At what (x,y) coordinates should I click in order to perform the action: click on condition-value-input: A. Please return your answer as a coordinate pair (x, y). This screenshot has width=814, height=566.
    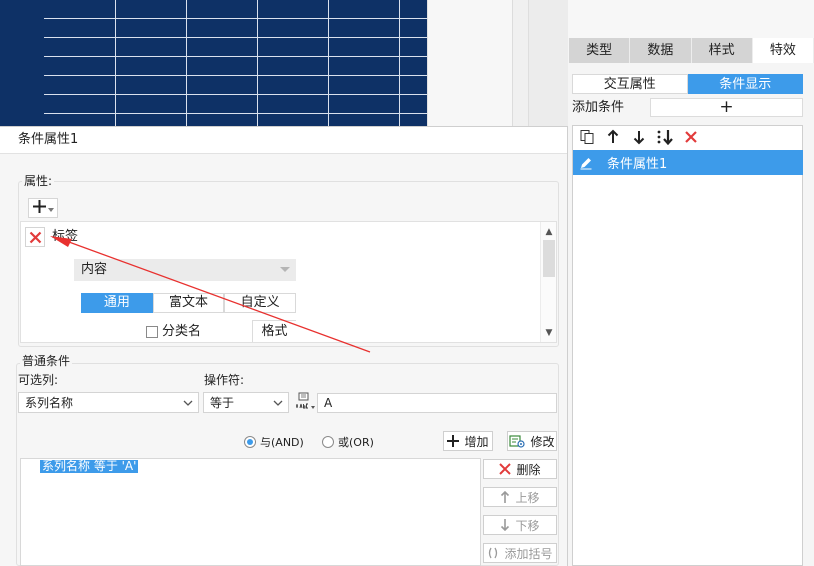
    Looking at the image, I should click on (437, 403).